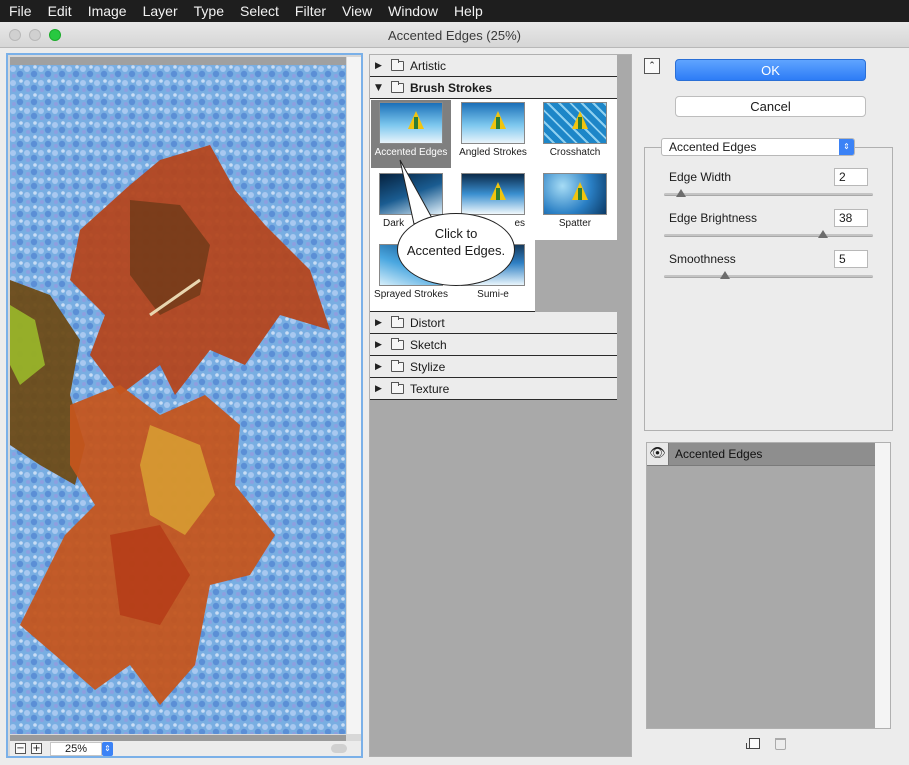 The height and width of the screenshot is (765, 909). What do you see at coordinates (357, 11) in the screenshot?
I see `menu-view: View` at bounding box center [357, 11].